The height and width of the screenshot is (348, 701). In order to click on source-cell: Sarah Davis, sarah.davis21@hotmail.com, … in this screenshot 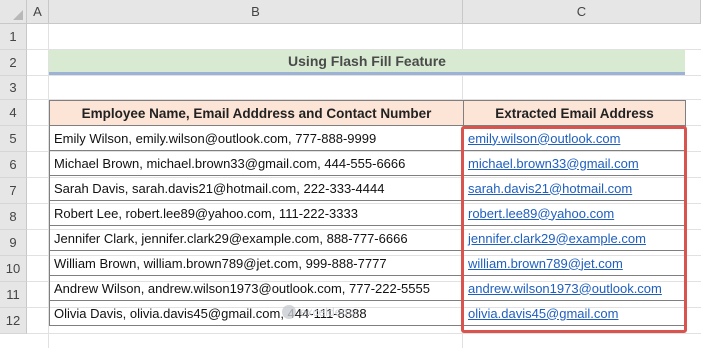, I will do `click(256, 188)`.